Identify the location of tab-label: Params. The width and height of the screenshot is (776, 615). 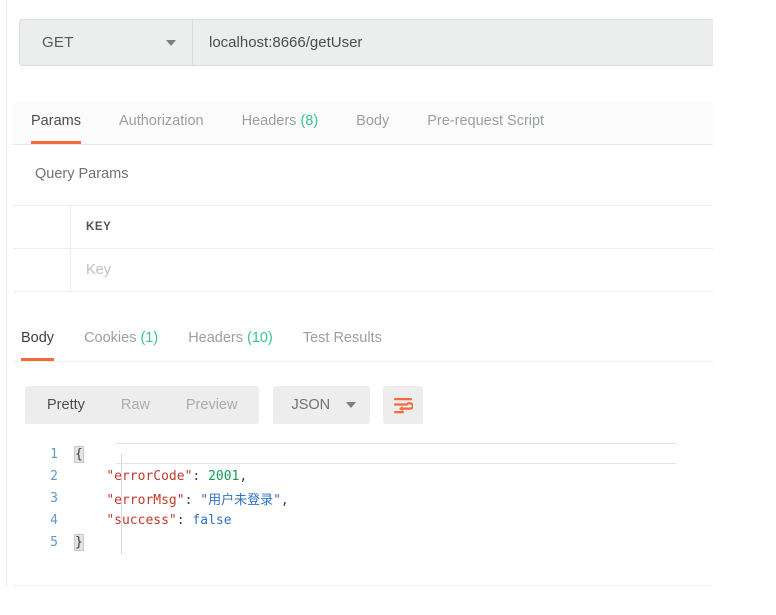
(56, 121).